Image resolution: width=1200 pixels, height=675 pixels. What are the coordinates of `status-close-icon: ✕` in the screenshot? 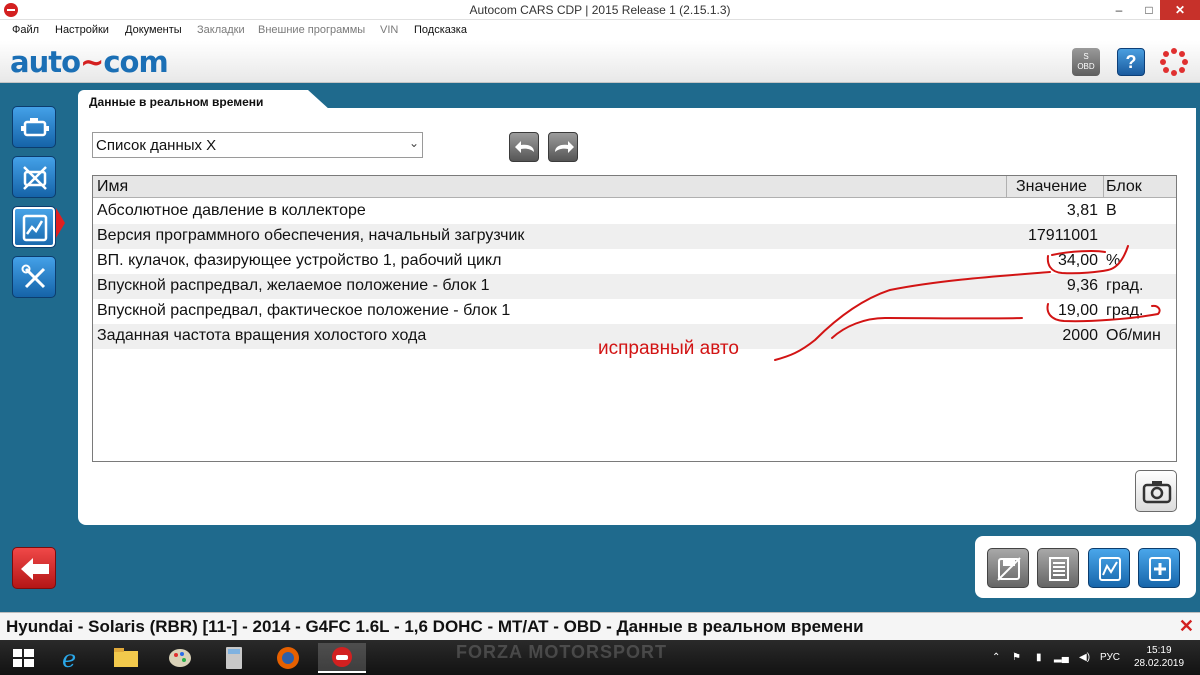 It's located at (1186, 626).